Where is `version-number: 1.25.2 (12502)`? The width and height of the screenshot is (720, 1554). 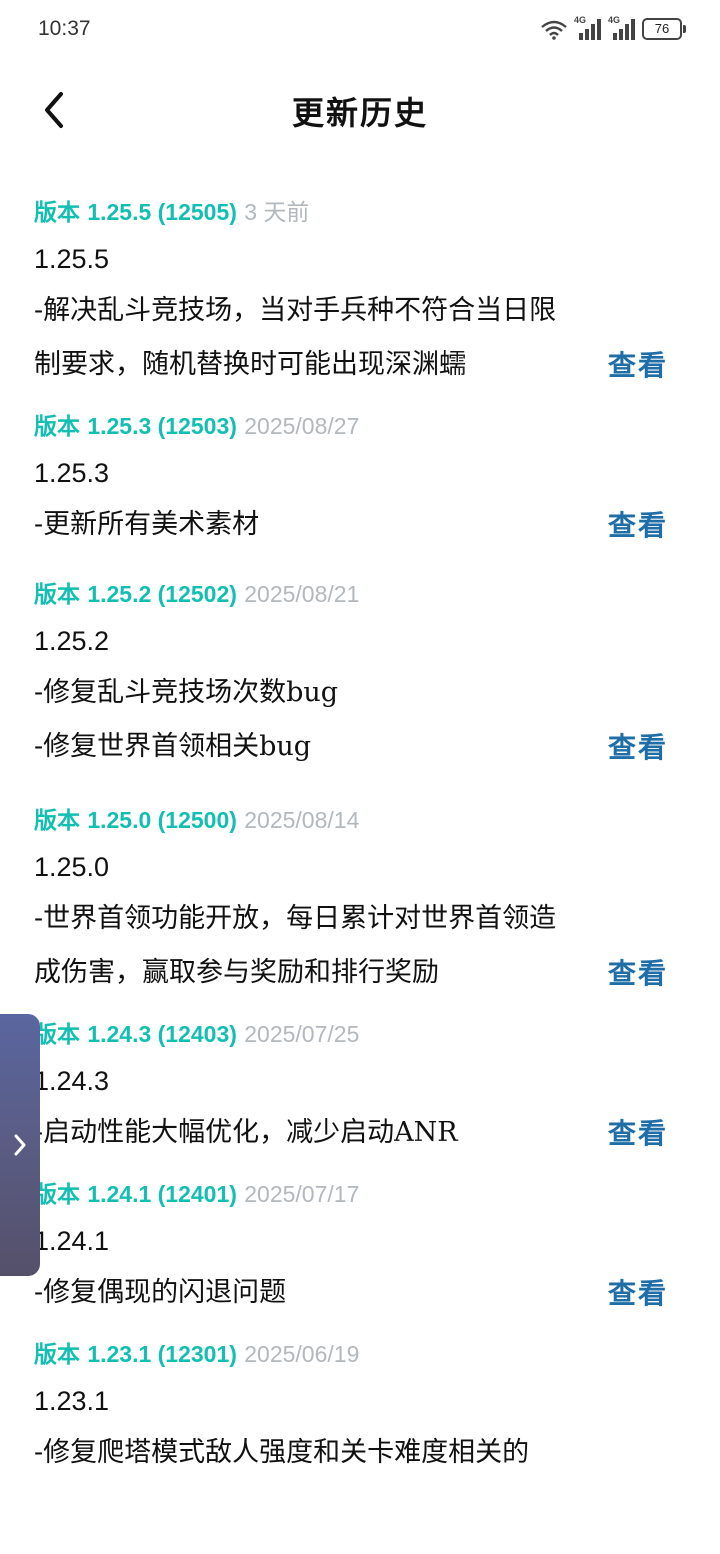 version-number: 1.25.2 (12502) is located at coordinates (162, 594).